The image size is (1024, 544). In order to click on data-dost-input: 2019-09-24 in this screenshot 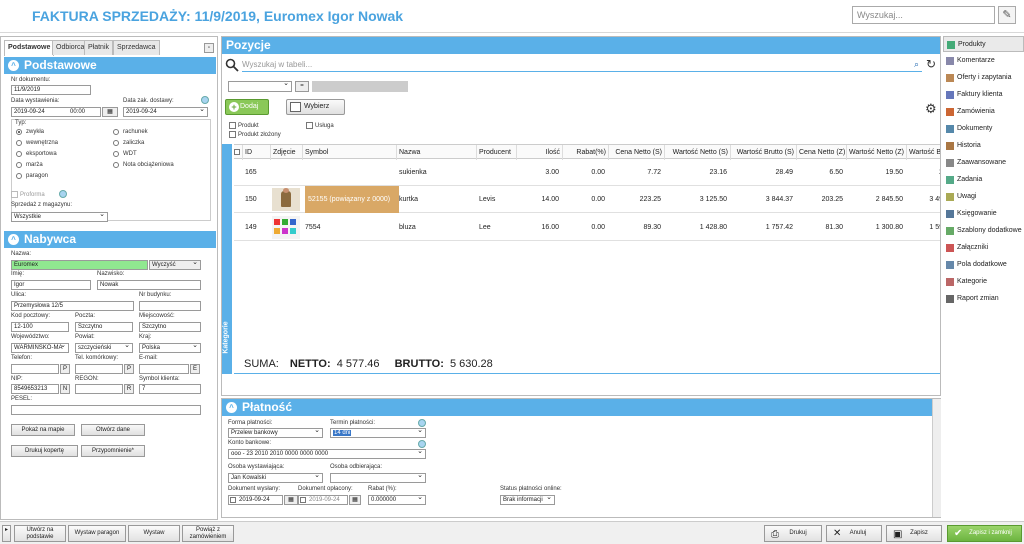, I will do `click(165, 112)`.